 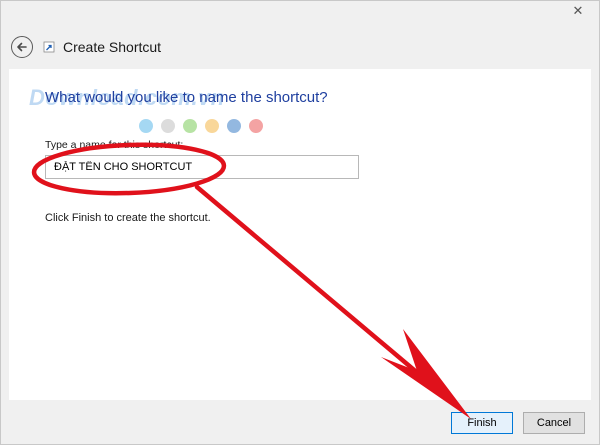 What do you see at coordinates (112, 47) in the screenshot?
I see `window-title: Create Shortcut` at bounding box center [112, 47].